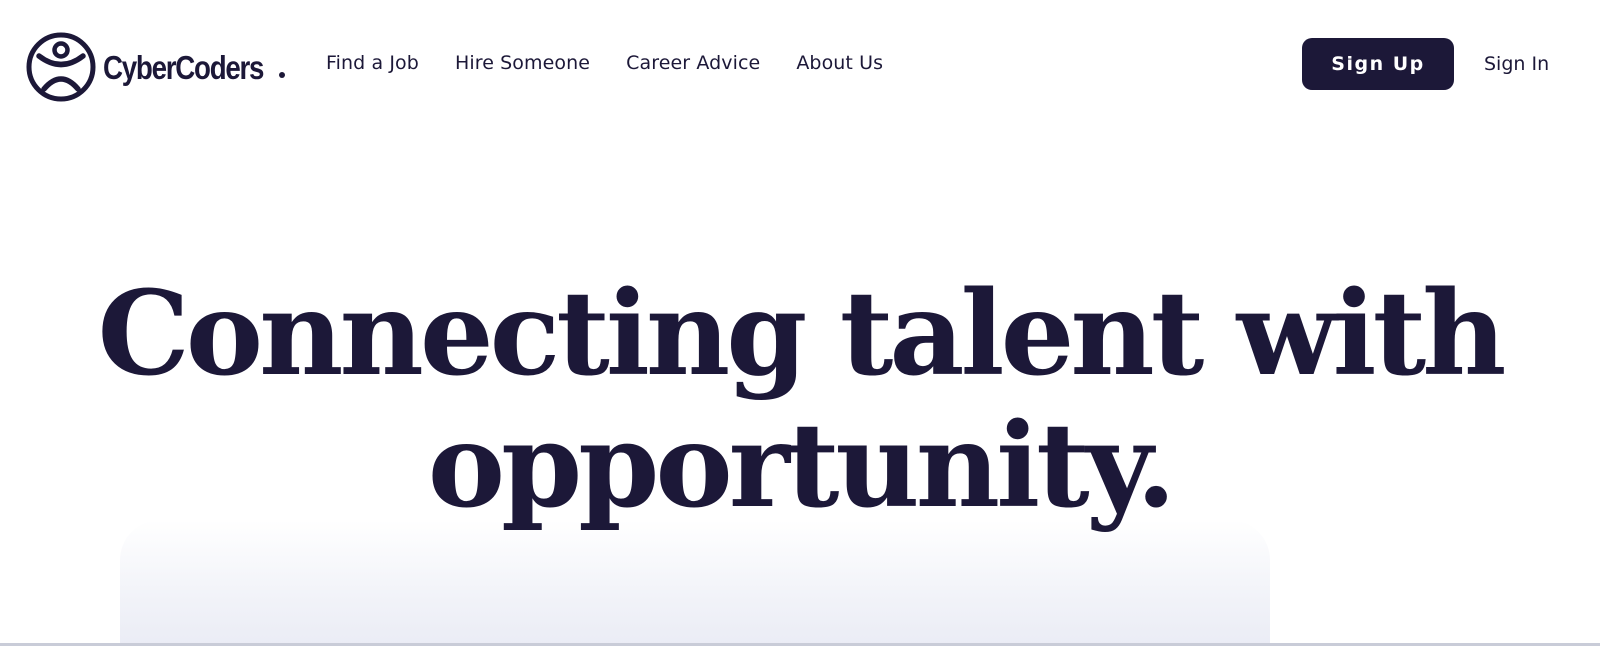 The height and width of the screenshot is (646, 1600). I want to click on sign-in-link: Sign In, so click(1516, 64).